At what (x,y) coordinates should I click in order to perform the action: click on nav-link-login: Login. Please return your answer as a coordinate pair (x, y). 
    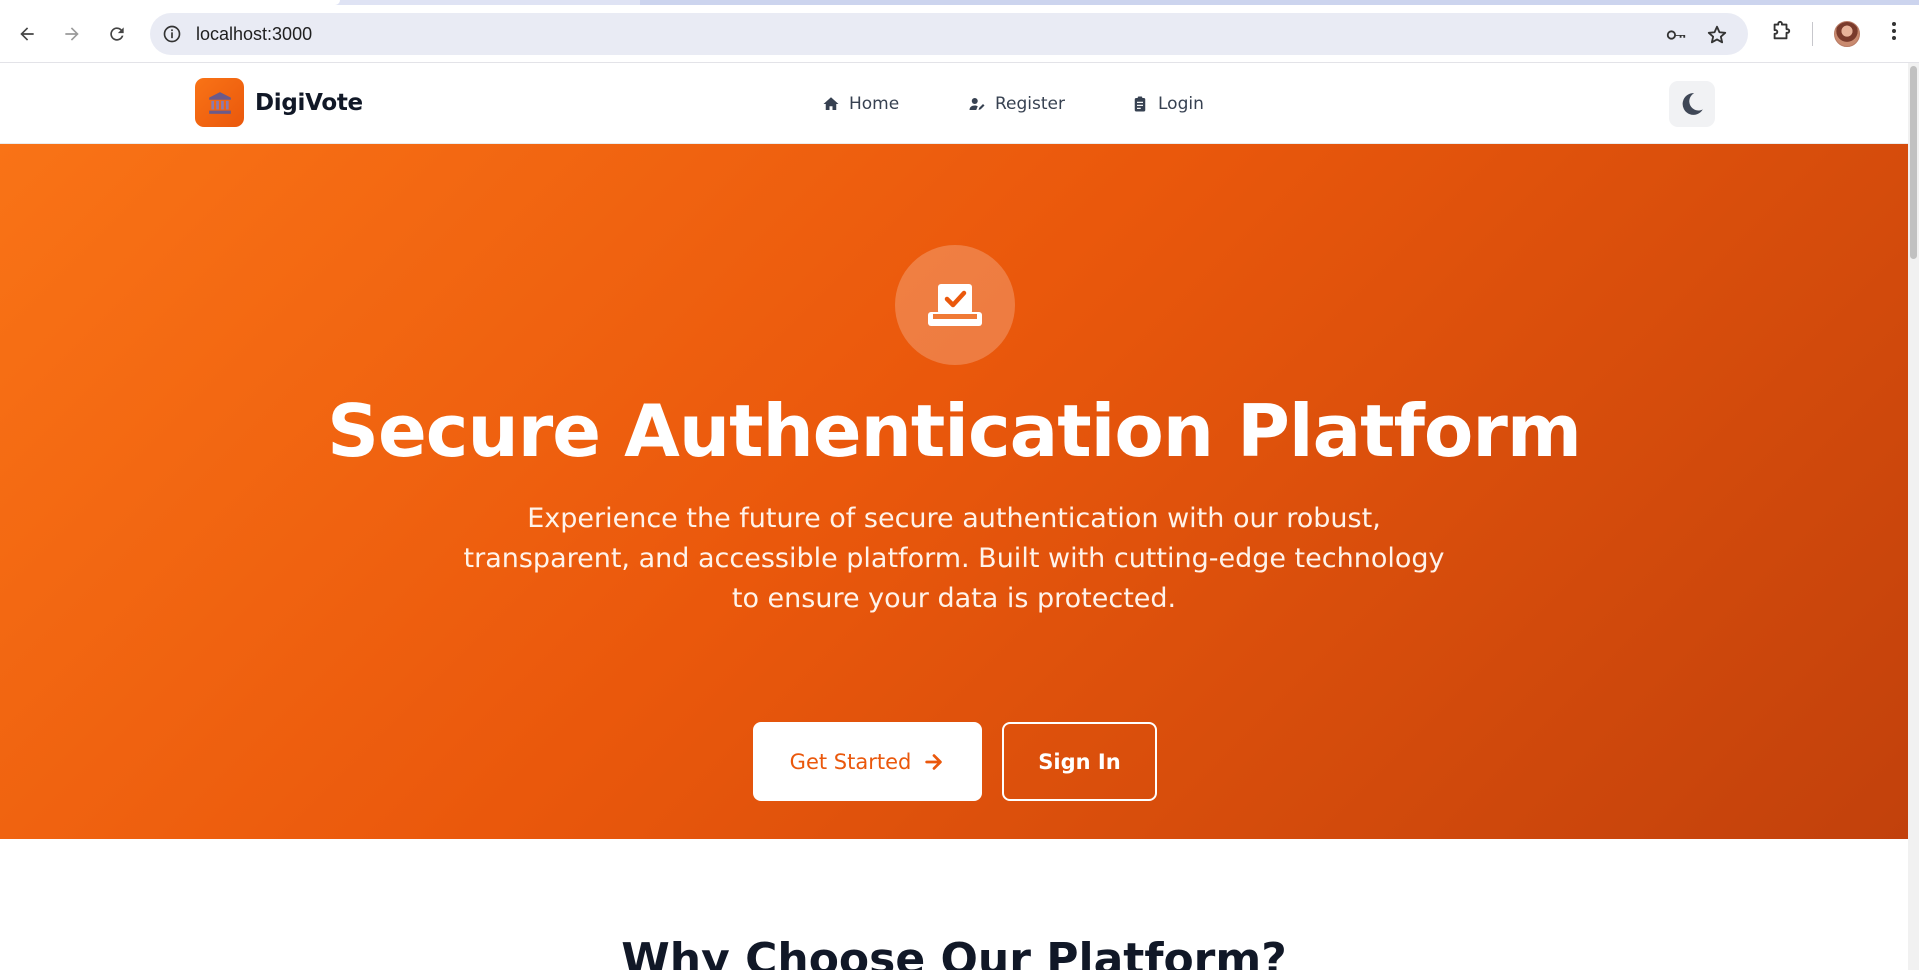
    Looking at the image, I should click on (1167, 104).